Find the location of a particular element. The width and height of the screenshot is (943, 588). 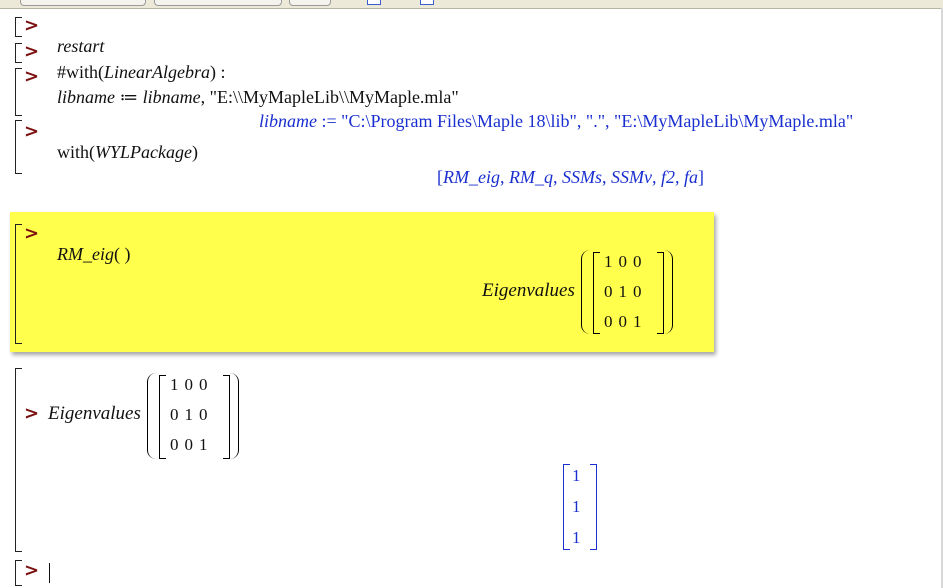

eigenvalues-label-input: Eigenvalues is located at coordinates (94, 414).